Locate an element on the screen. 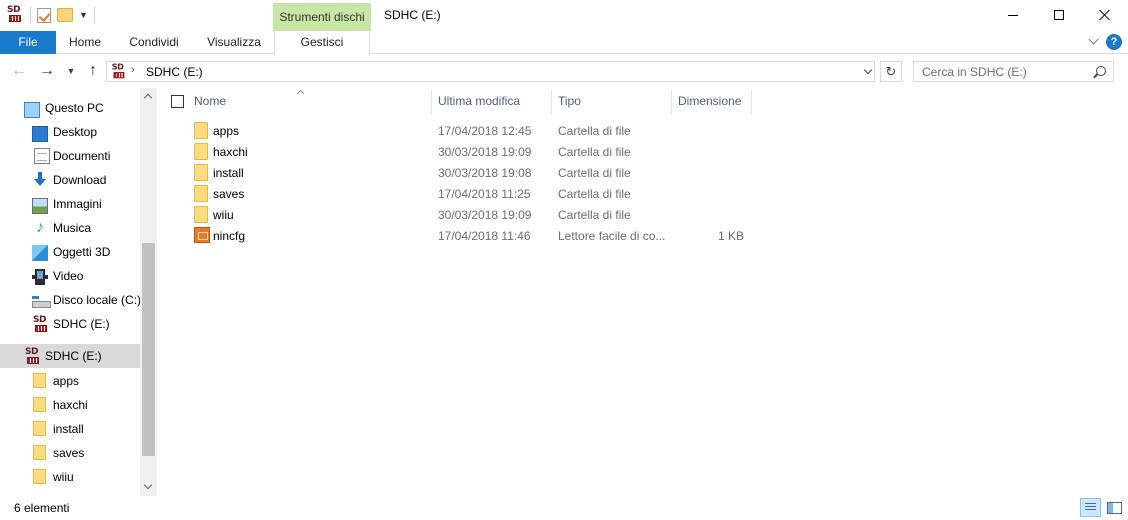 The image size is (1128, 520). nav-item-label: Immagini is located at coordinates (77, 204).